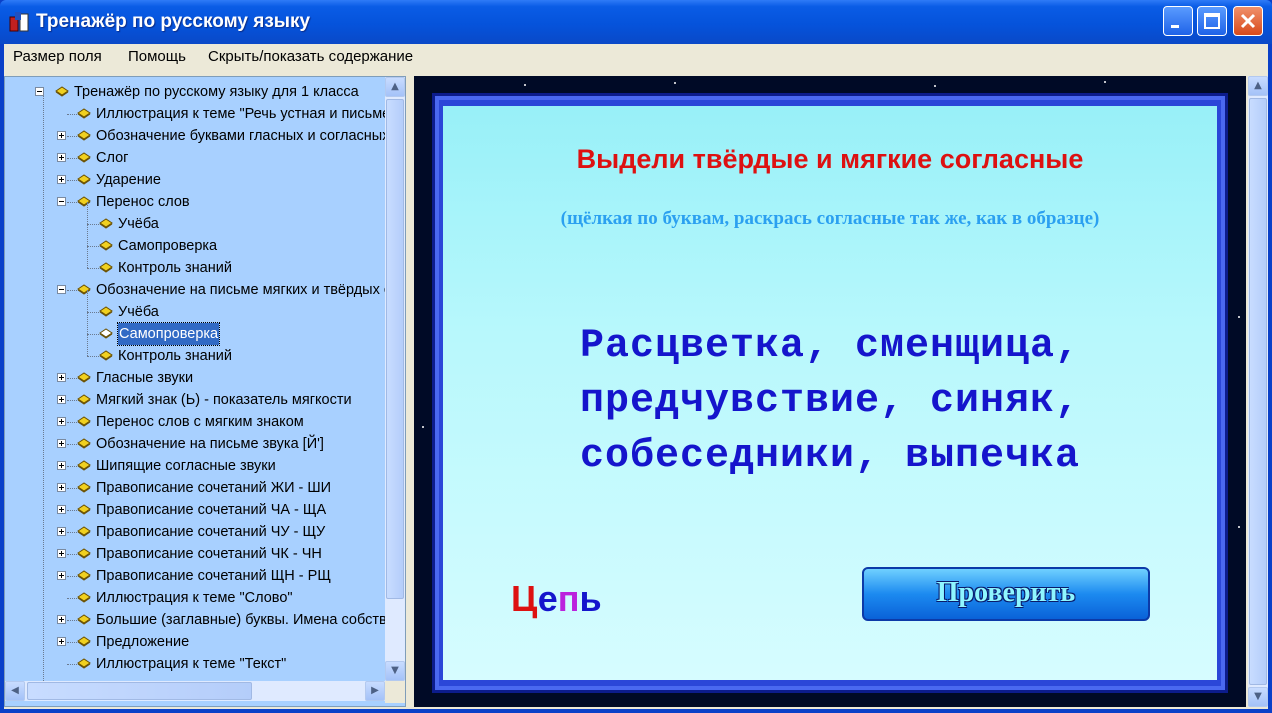 The height and width of the screenshot is (713, 1272). I want to click on tree-item: Обозначение на письме звука [Й'], so click(195, 444).